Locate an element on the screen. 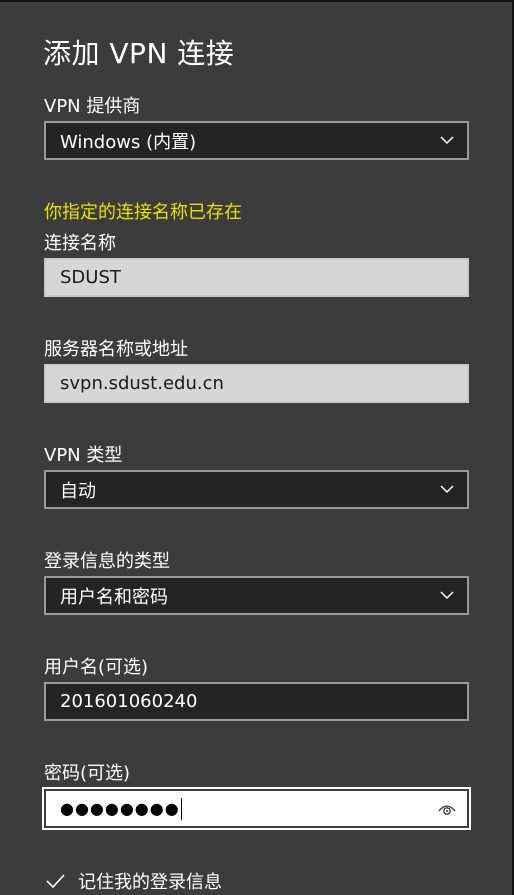  vpn-type-dropdown: 自动 is located at coordinates (256, 489).